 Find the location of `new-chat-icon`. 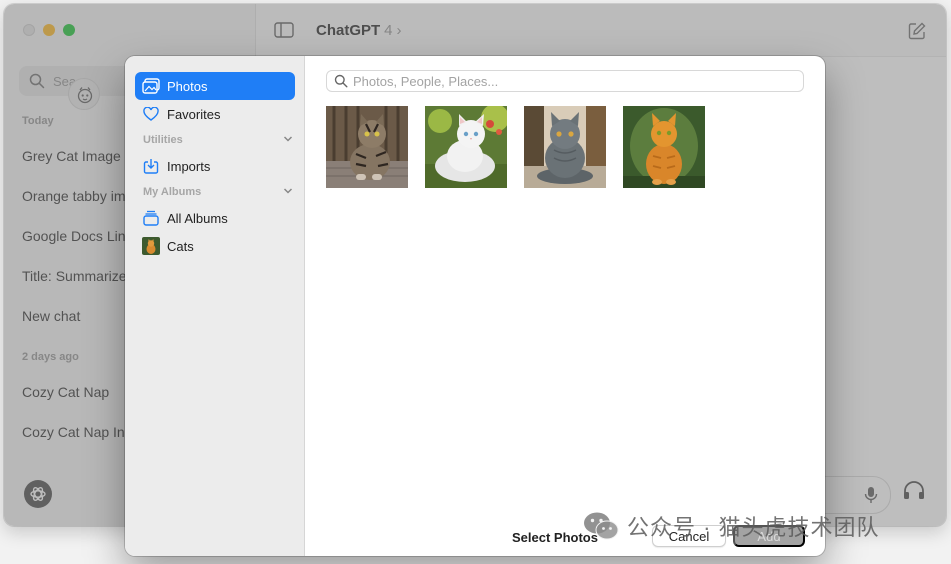

new-chat-icon is located at coordinates (917, 31).